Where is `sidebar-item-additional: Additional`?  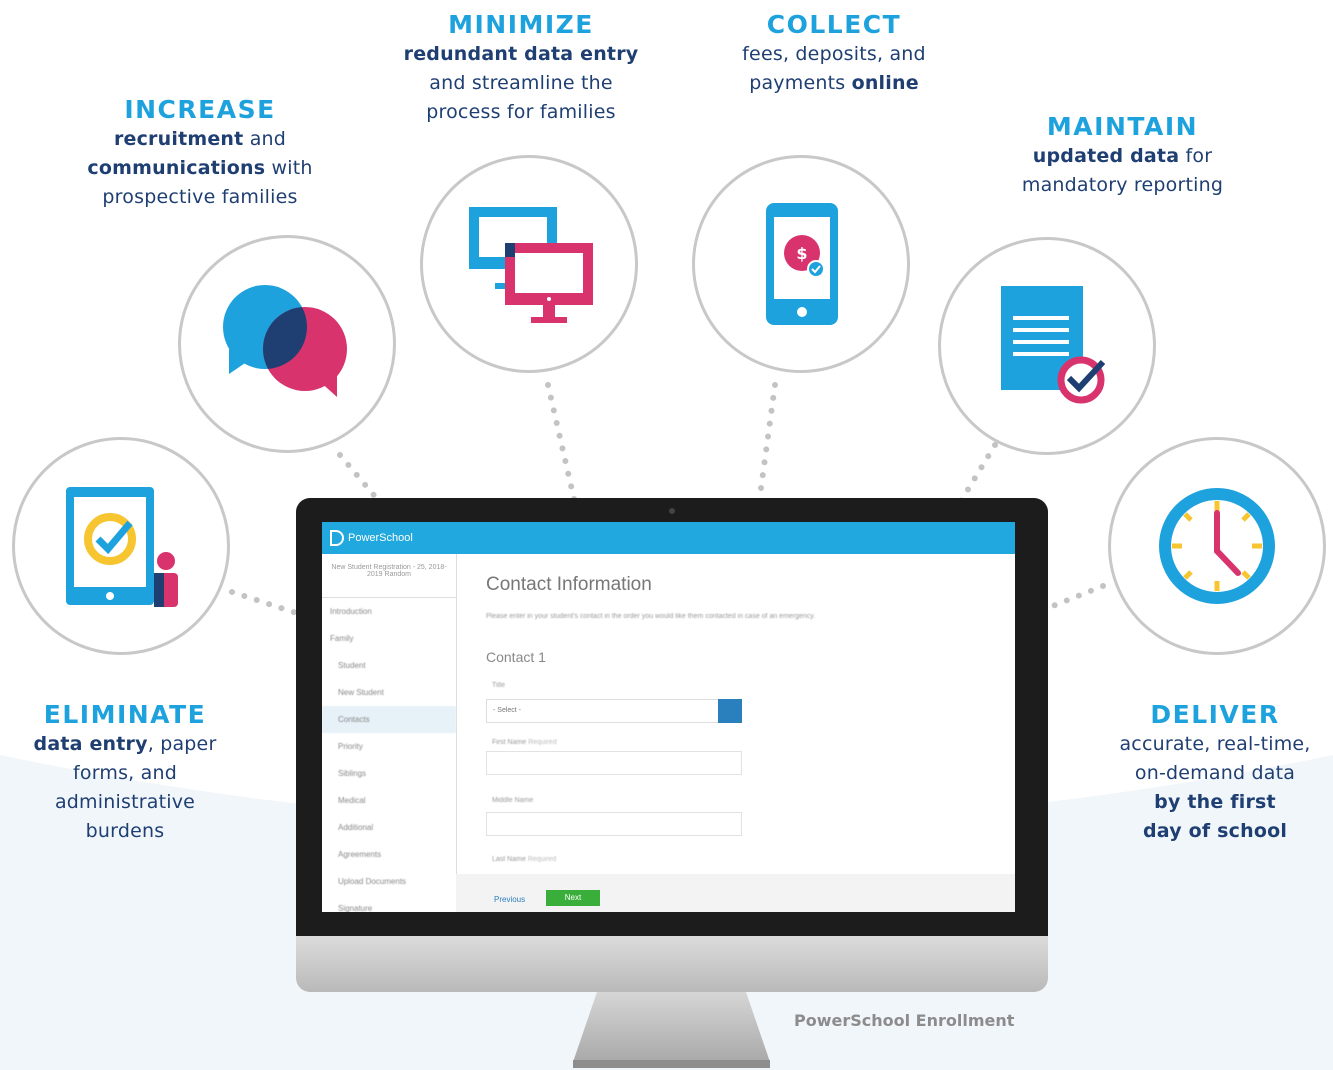
sidebar-item-additional: Additional is located at coordinates (389, 827).